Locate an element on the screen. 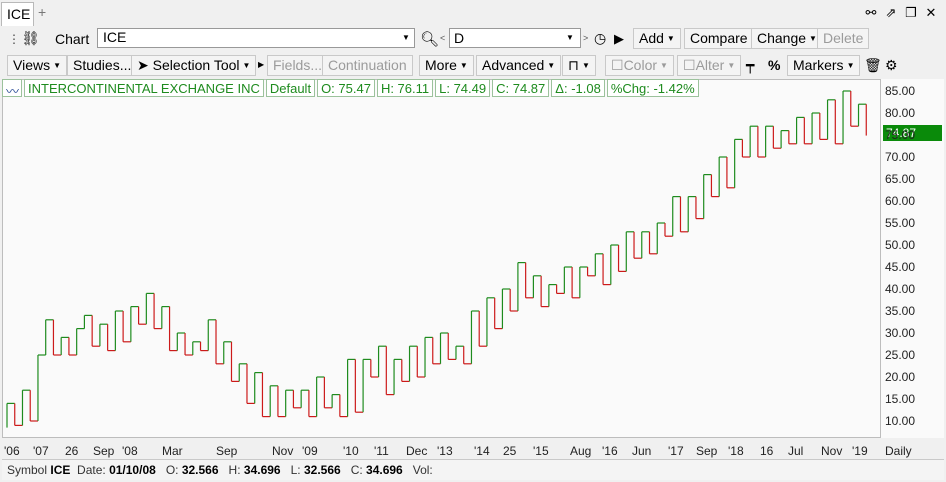 Image resolution: width=946 pixels, height=482 pixels. legend-high: H: 76.11 is located at coordinates (405, 88).